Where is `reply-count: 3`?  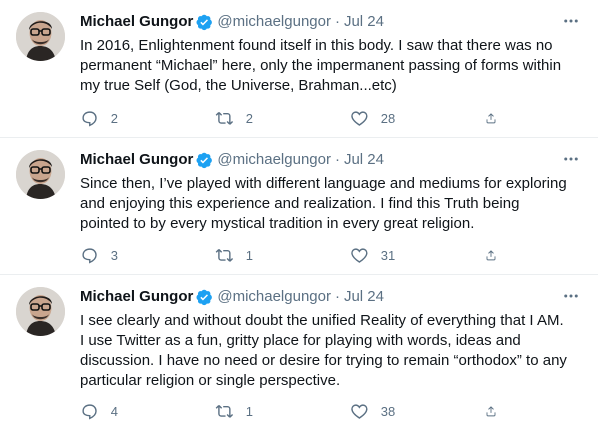 reply-count: 3 is located at coordinates (114, 255).